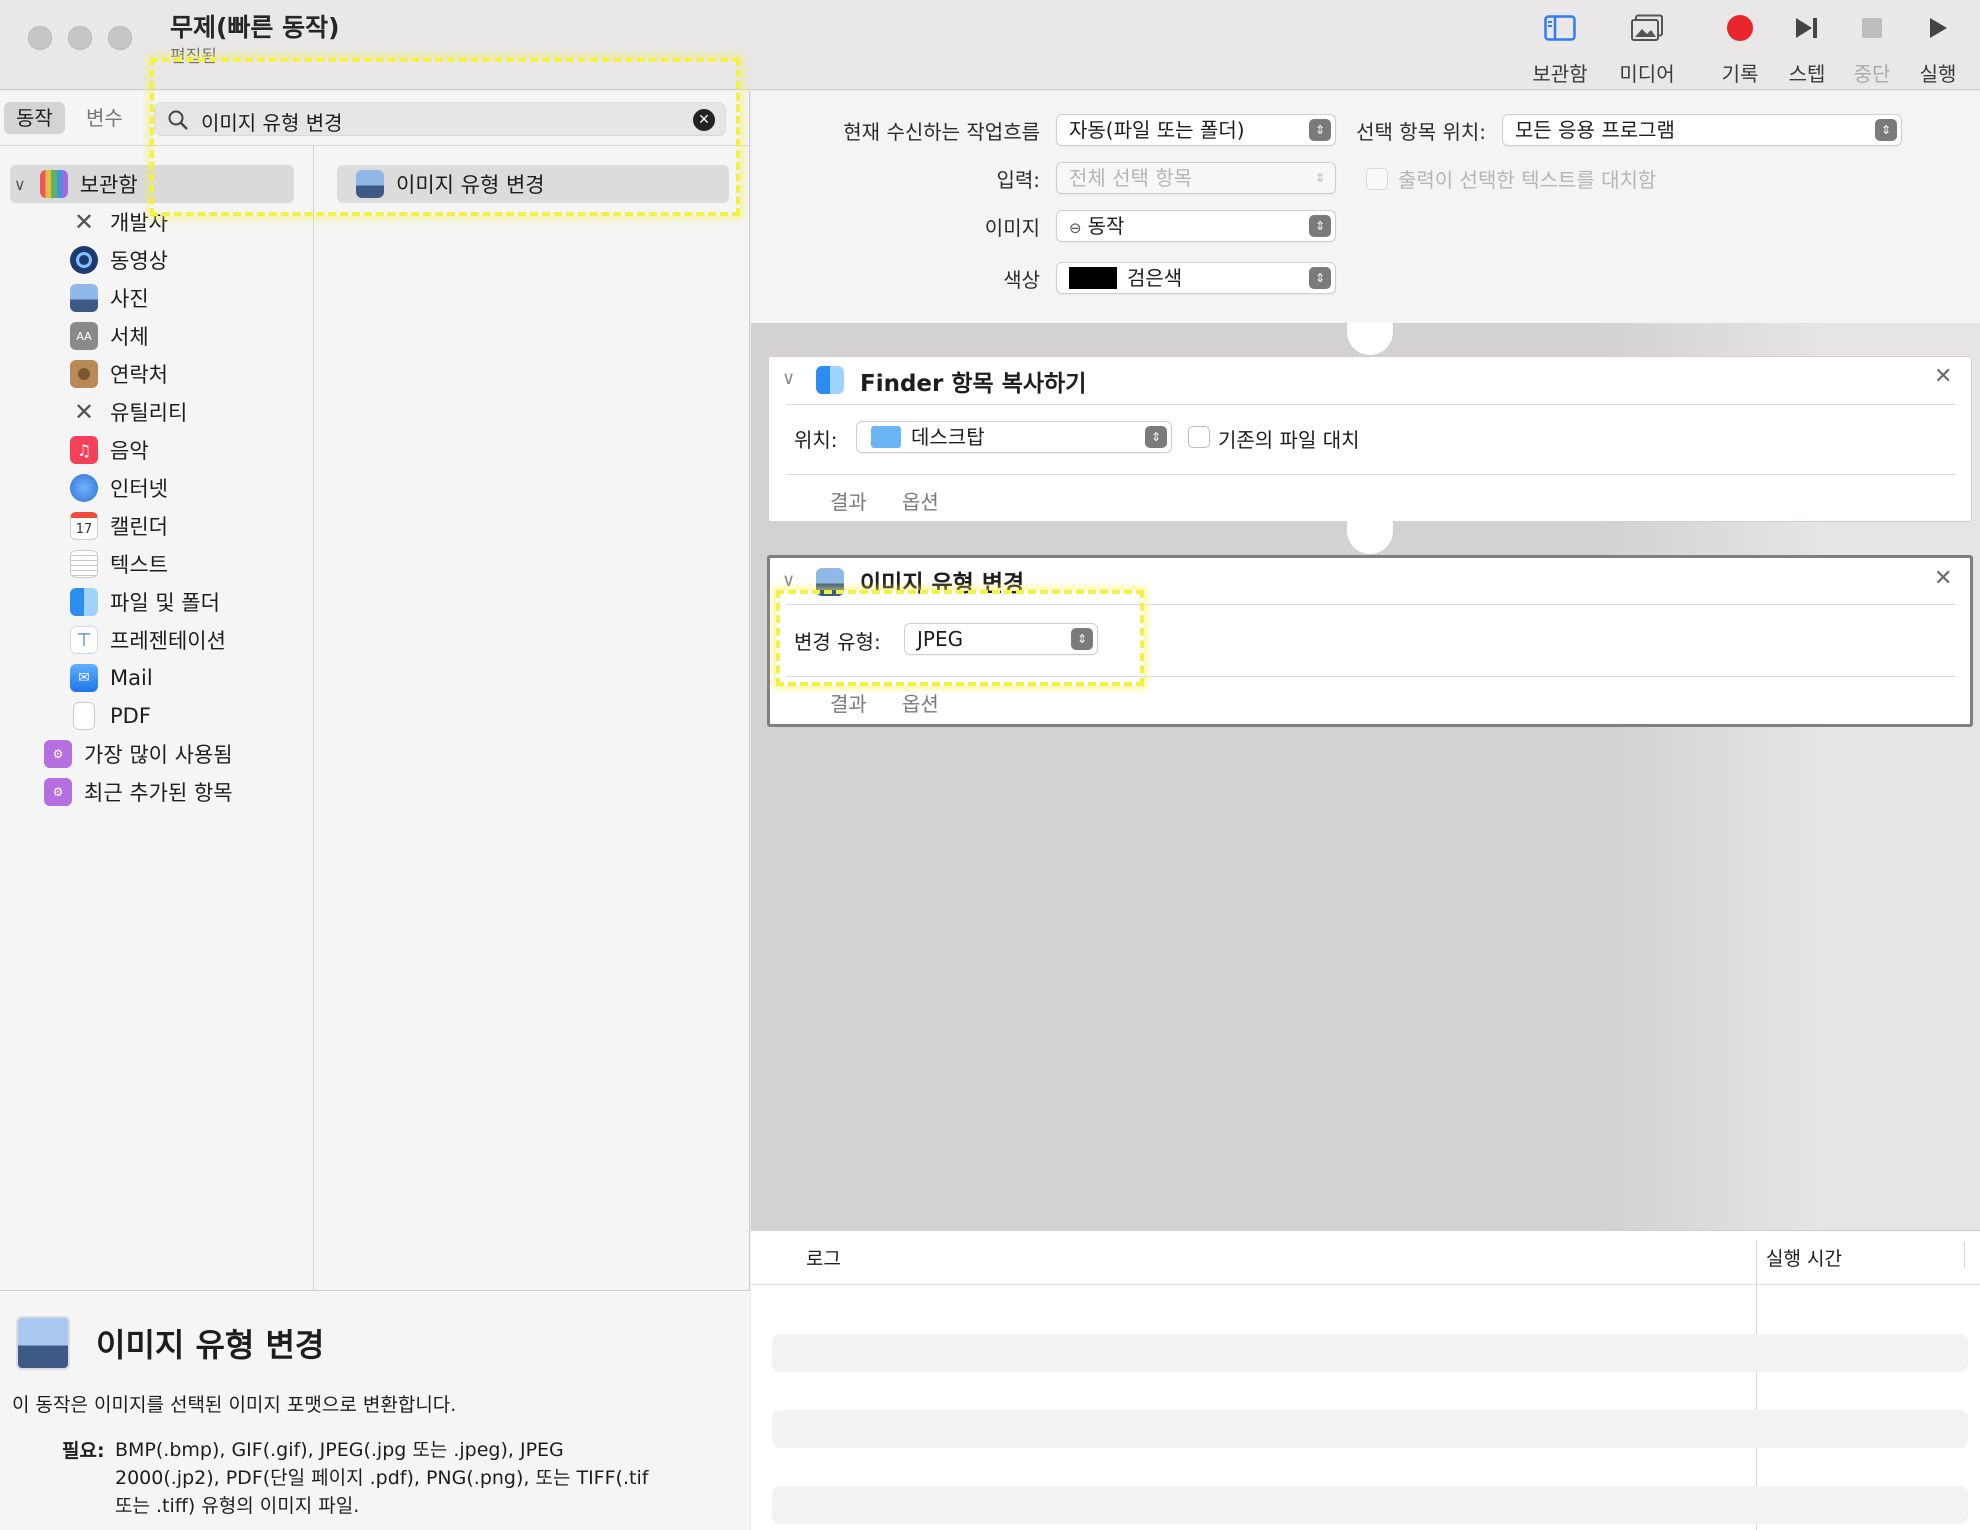 The image size is (1980, 1530). What do you see at coordinates (34, 118) in the screenshot?
I see `actions-segment: 동작` at bounding box center [34, 118].